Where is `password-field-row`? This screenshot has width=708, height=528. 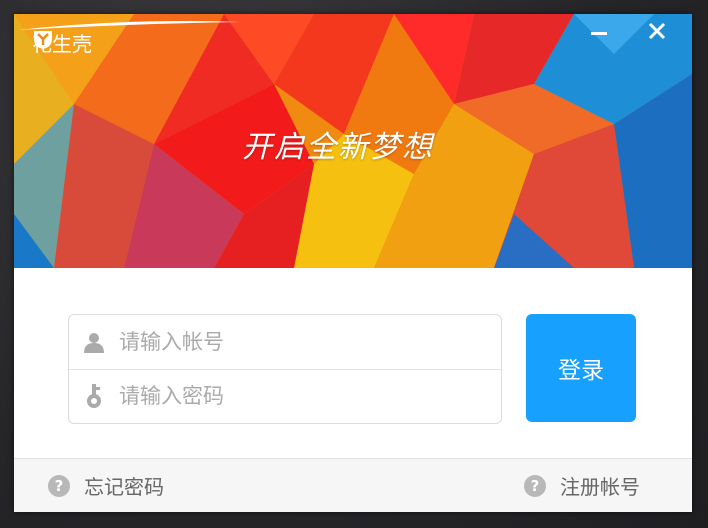 password-field-row is located at coordinates (285, 396).